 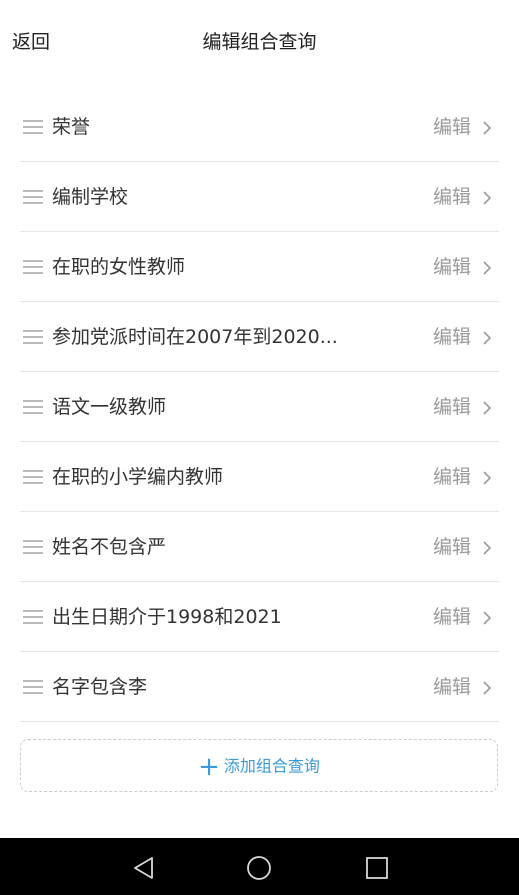 I want to click on list-item: 语文一级教师 编辑, so click(x=259, y=407).